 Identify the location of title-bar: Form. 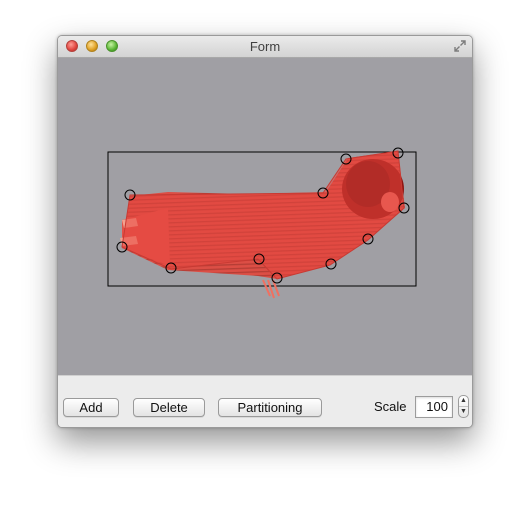
(265, 47).